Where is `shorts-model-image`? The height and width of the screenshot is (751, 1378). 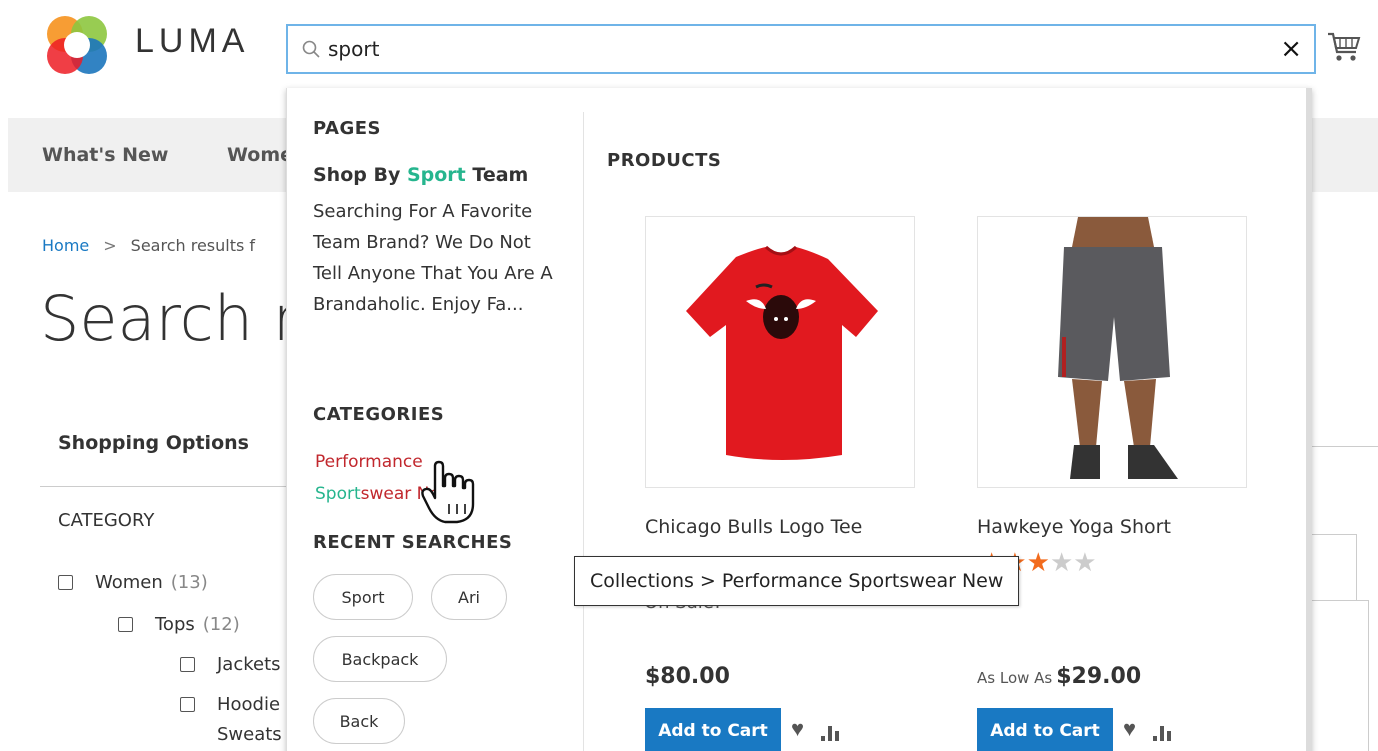
shorts-model-image is located at coordinates (1118, 348).